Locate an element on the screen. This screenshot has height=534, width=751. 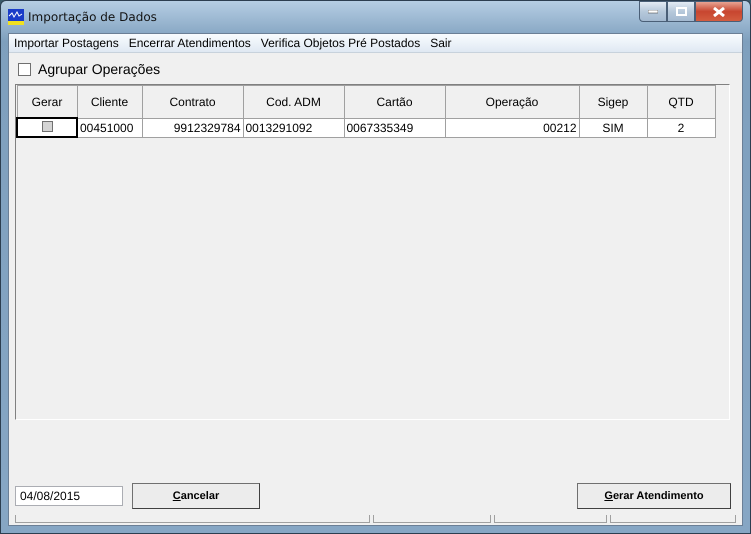
table-cell: 00212 is located at coordinates (512, 127).